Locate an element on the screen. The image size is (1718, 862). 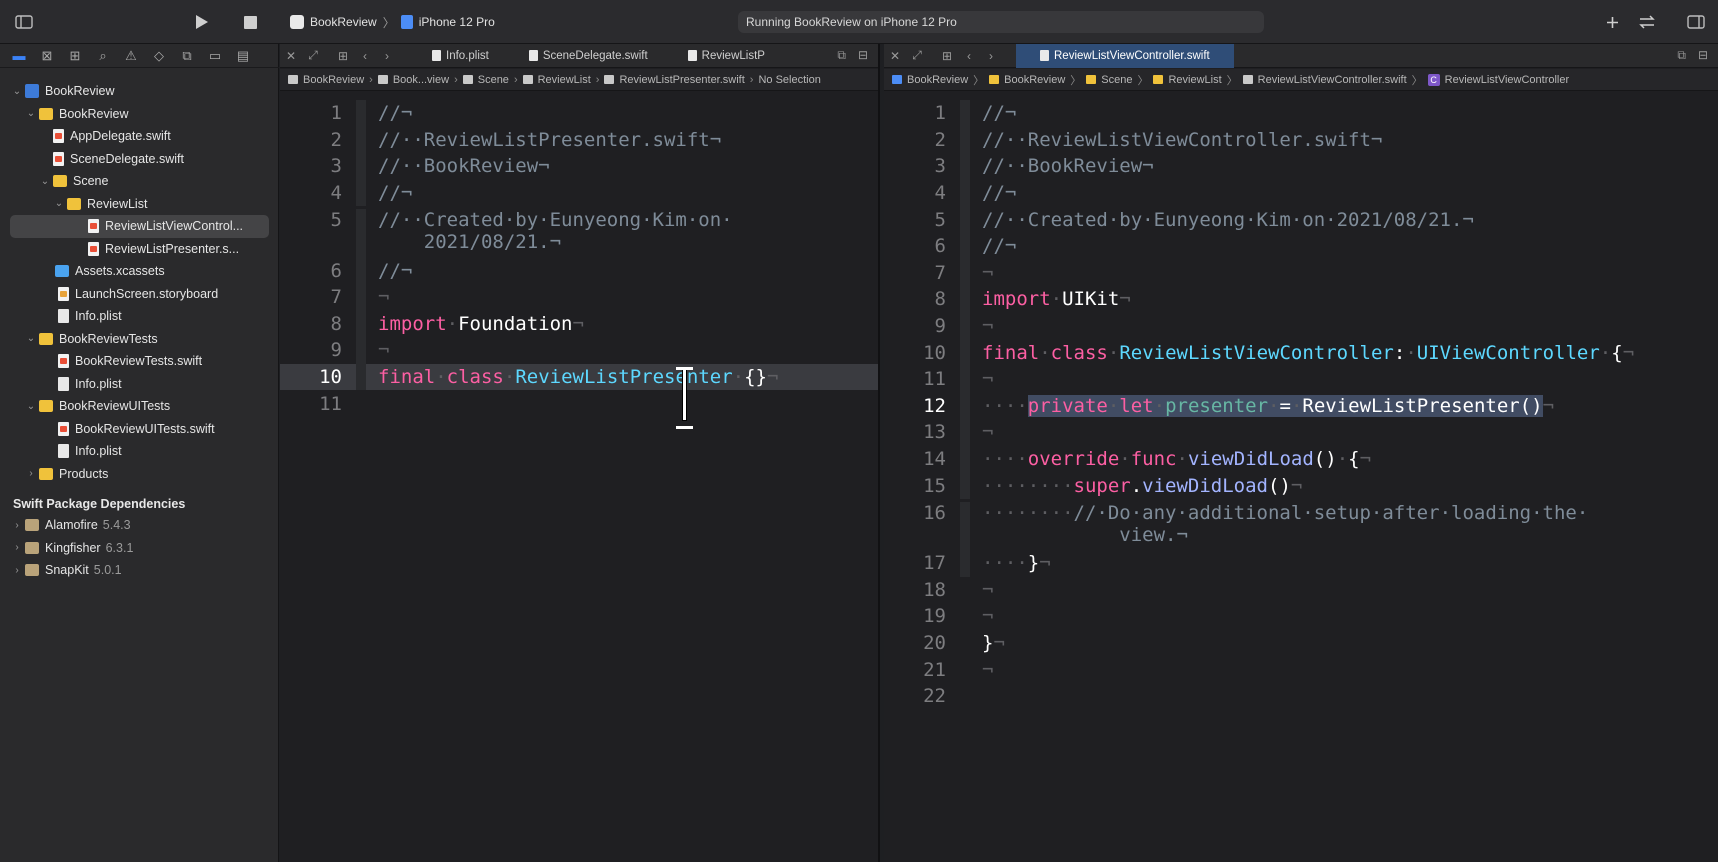
jump-item: ReviewListViewController.swift is located at coordinates (1332, 80).